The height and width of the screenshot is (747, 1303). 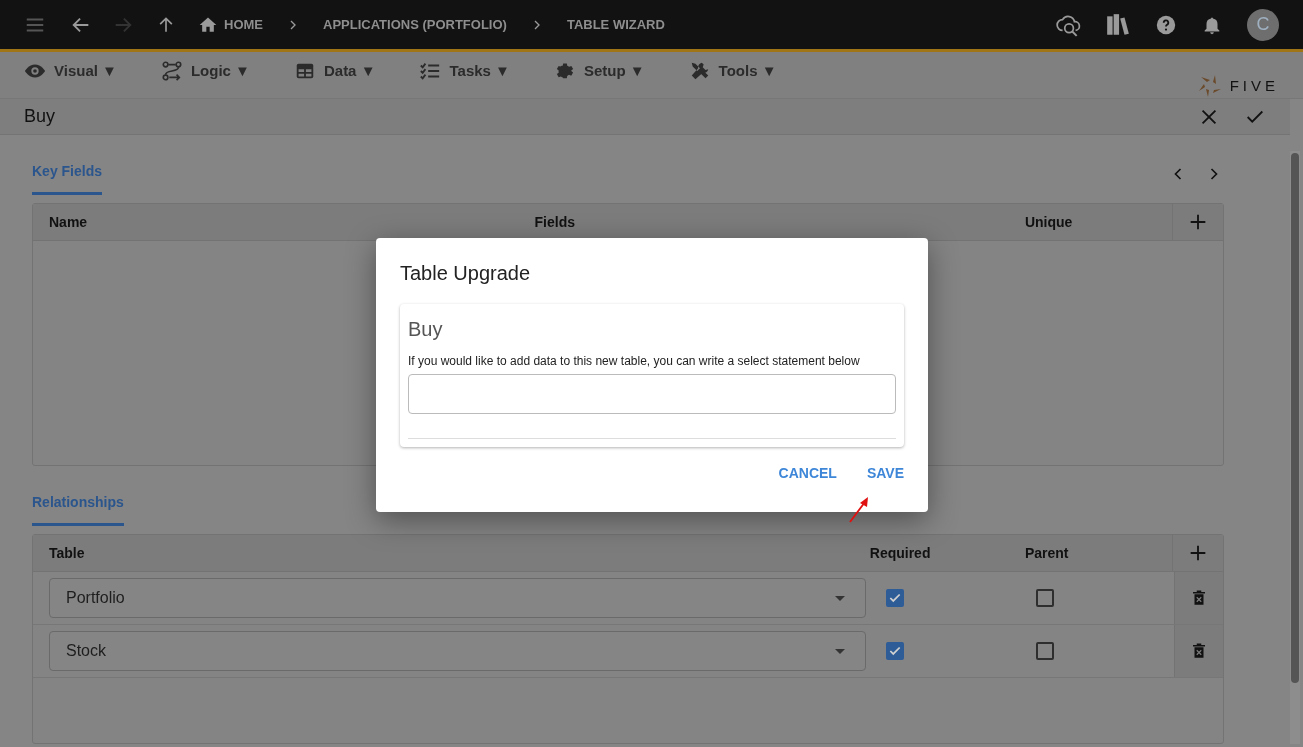 What do you see at coordinates (230, 24) in the screenshot?
I see `breadcrumb-link: HOME` at bounding box center [230, 24].